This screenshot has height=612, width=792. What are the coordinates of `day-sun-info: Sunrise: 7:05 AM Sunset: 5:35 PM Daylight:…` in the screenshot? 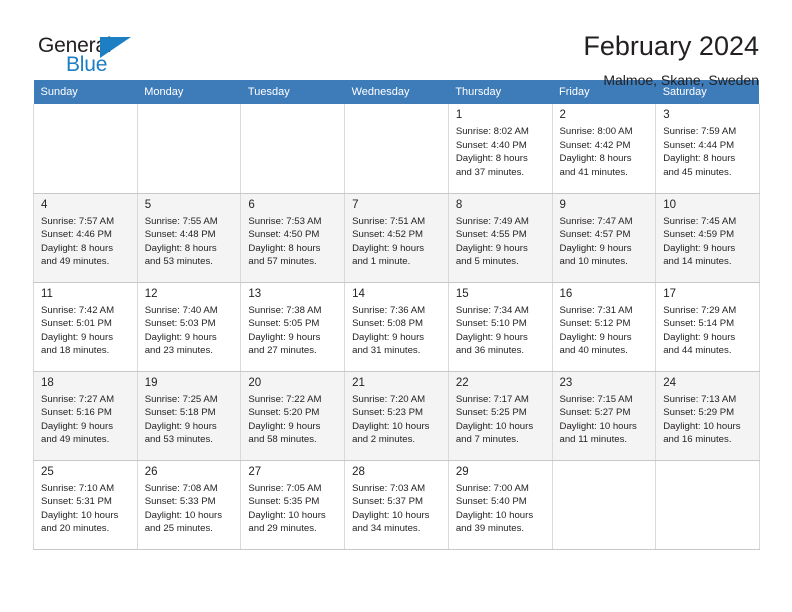 It's located at (292, 509).